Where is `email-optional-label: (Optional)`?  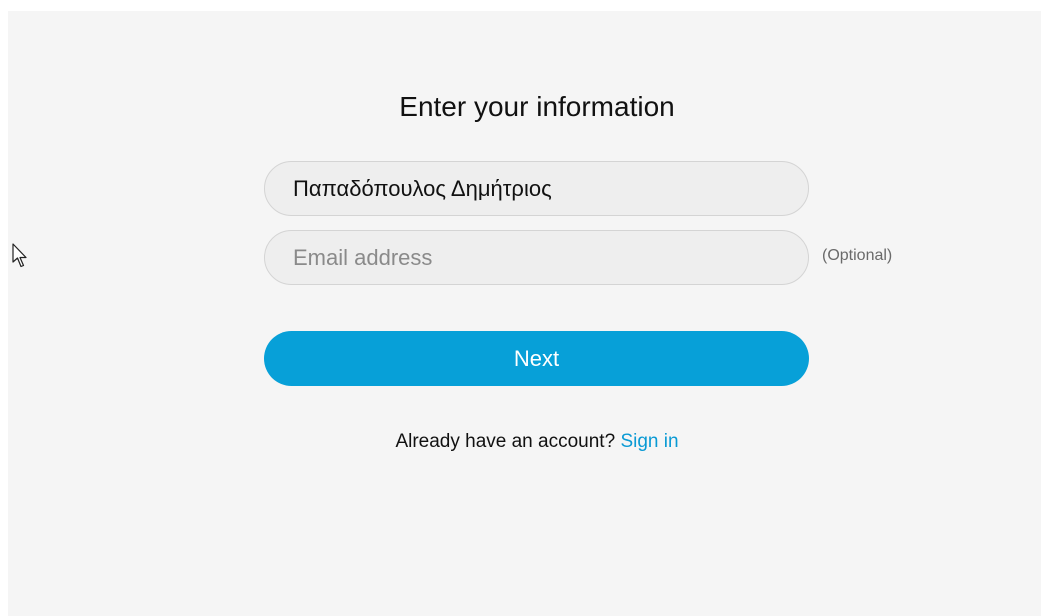 email-optional-label: (Optional) is located at coordinates (857, 255).